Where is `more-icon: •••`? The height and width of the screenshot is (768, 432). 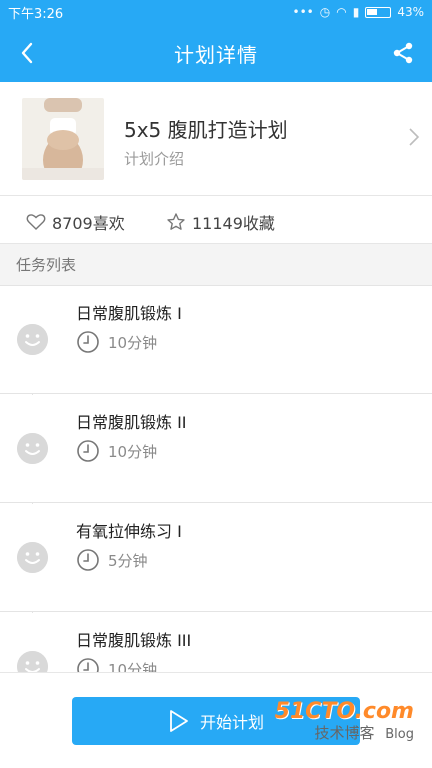 more-icon: ••• is located at coordinates (303, 12).